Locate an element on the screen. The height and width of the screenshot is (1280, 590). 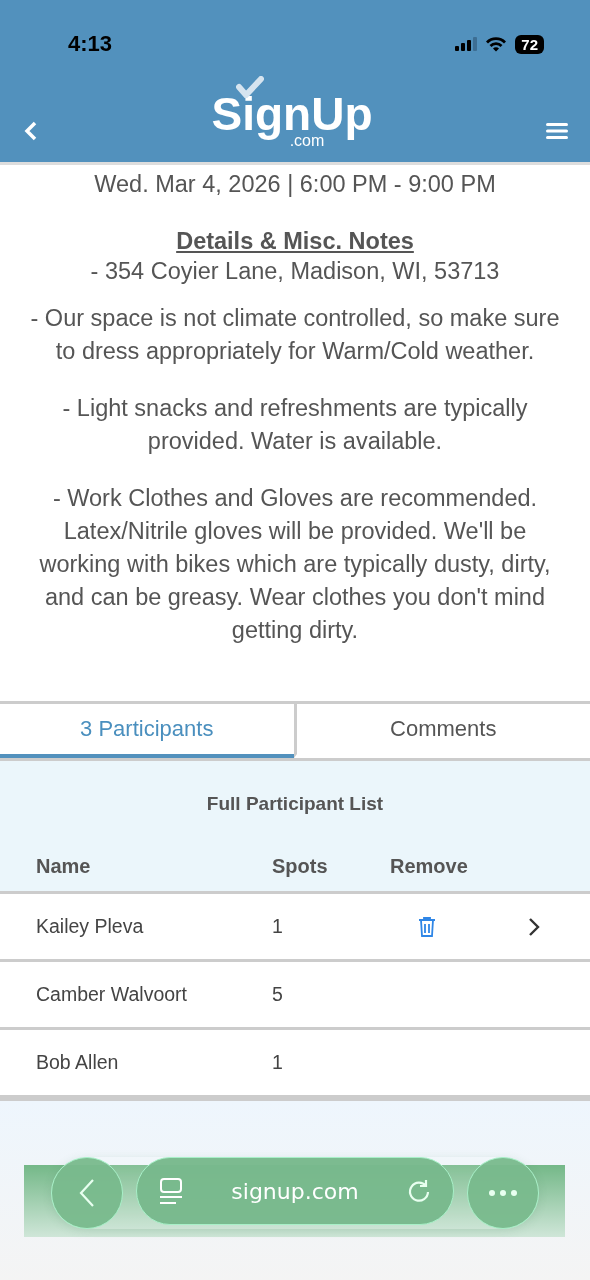
status-time: 4:13 is located at coordinates (90, 44).